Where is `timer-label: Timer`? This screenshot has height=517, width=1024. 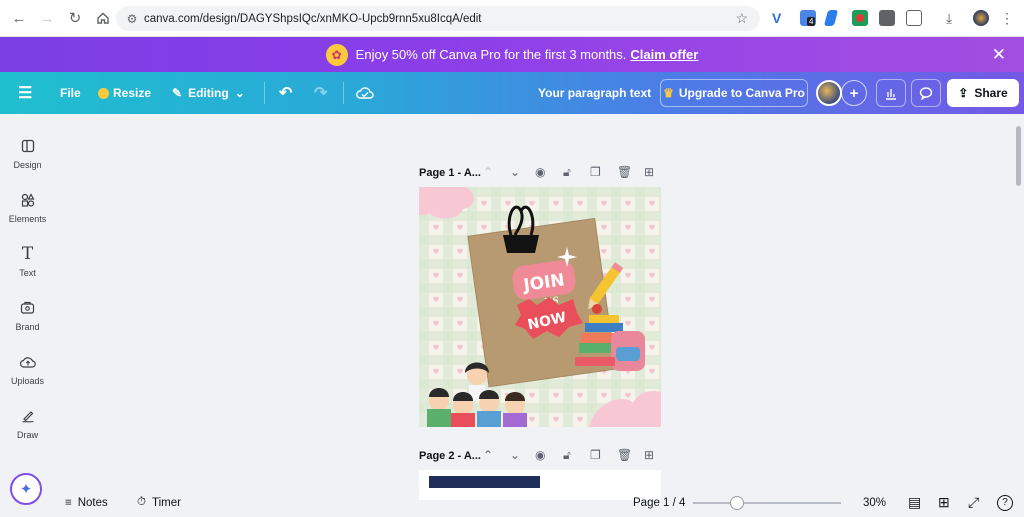
timer-label: Timer is located at coordinates (166, 502).